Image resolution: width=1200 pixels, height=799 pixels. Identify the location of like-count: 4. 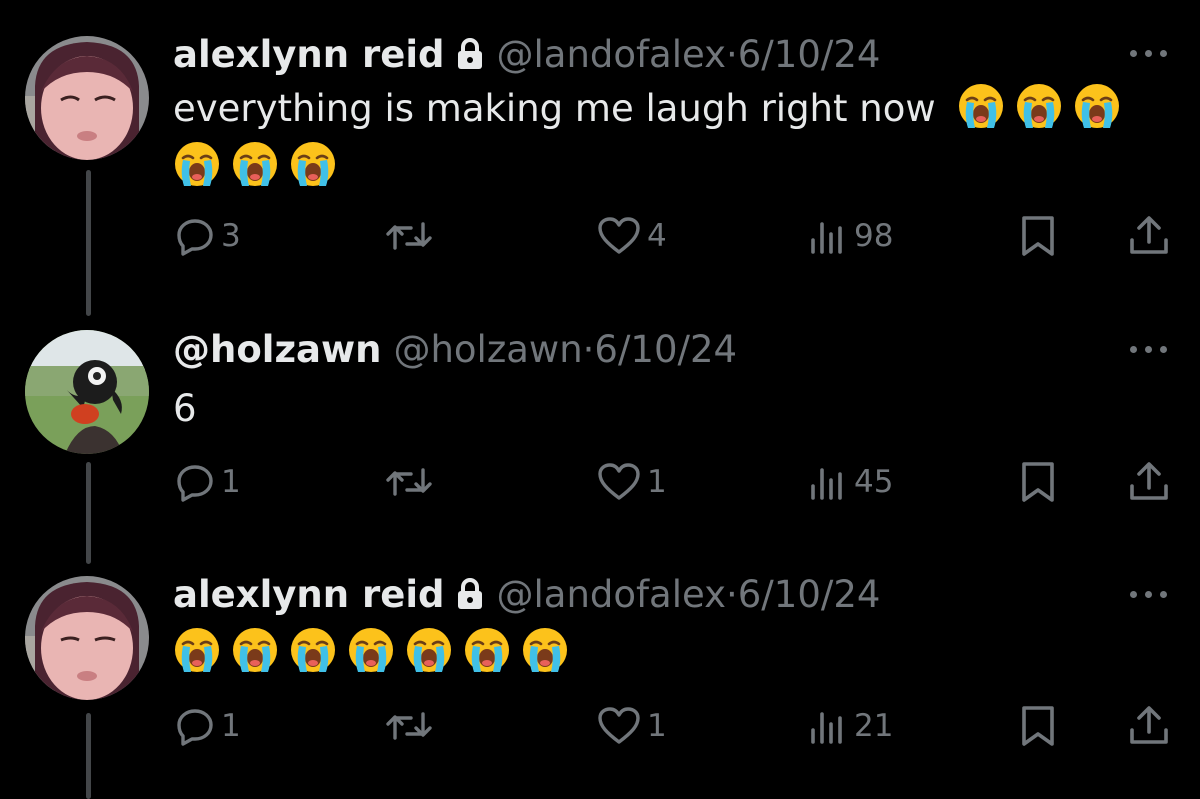
(657, 236).